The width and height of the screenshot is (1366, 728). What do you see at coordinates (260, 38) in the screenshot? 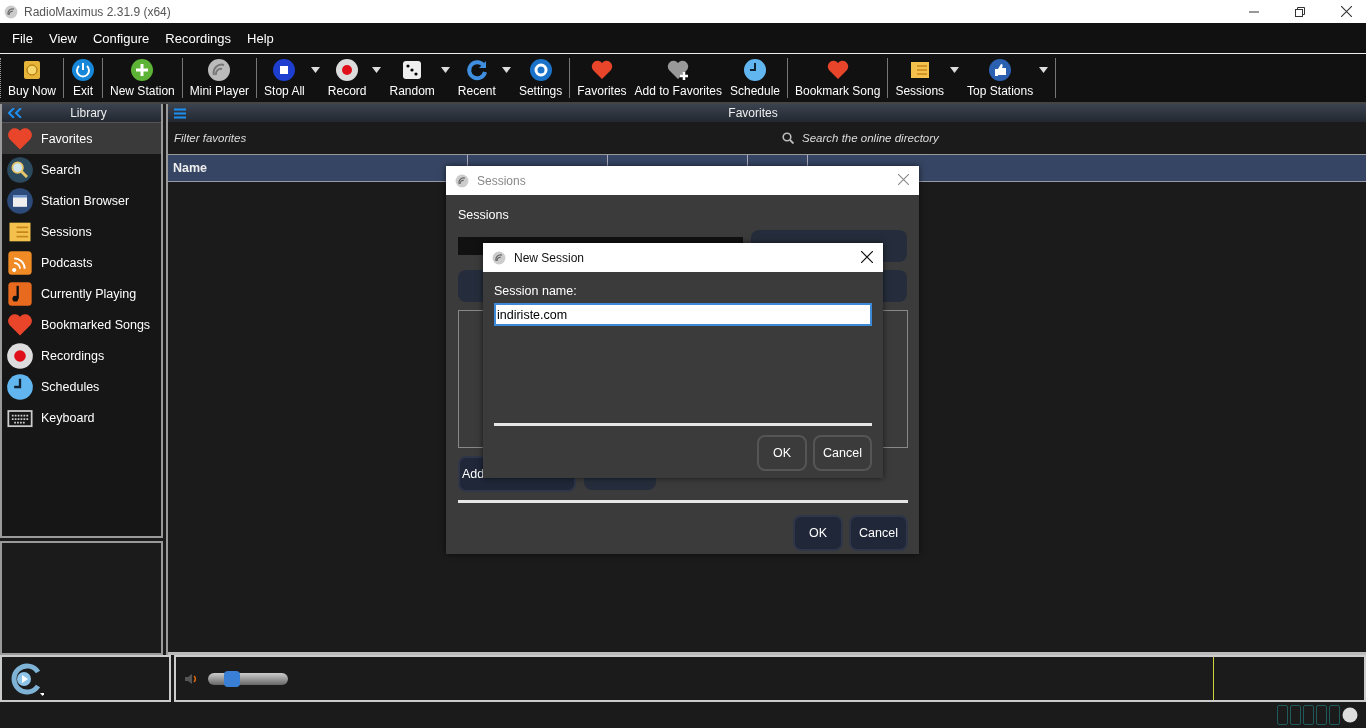
I see `menu-item: Help` at bounding box center [260, 38].